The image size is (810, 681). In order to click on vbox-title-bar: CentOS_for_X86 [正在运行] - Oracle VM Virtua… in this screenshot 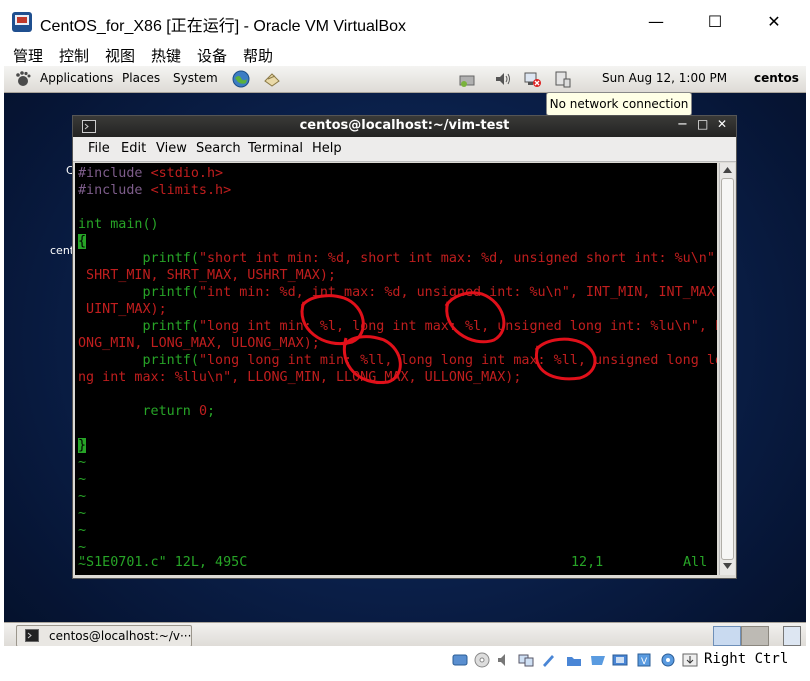, I will do `click(405, 22)`.